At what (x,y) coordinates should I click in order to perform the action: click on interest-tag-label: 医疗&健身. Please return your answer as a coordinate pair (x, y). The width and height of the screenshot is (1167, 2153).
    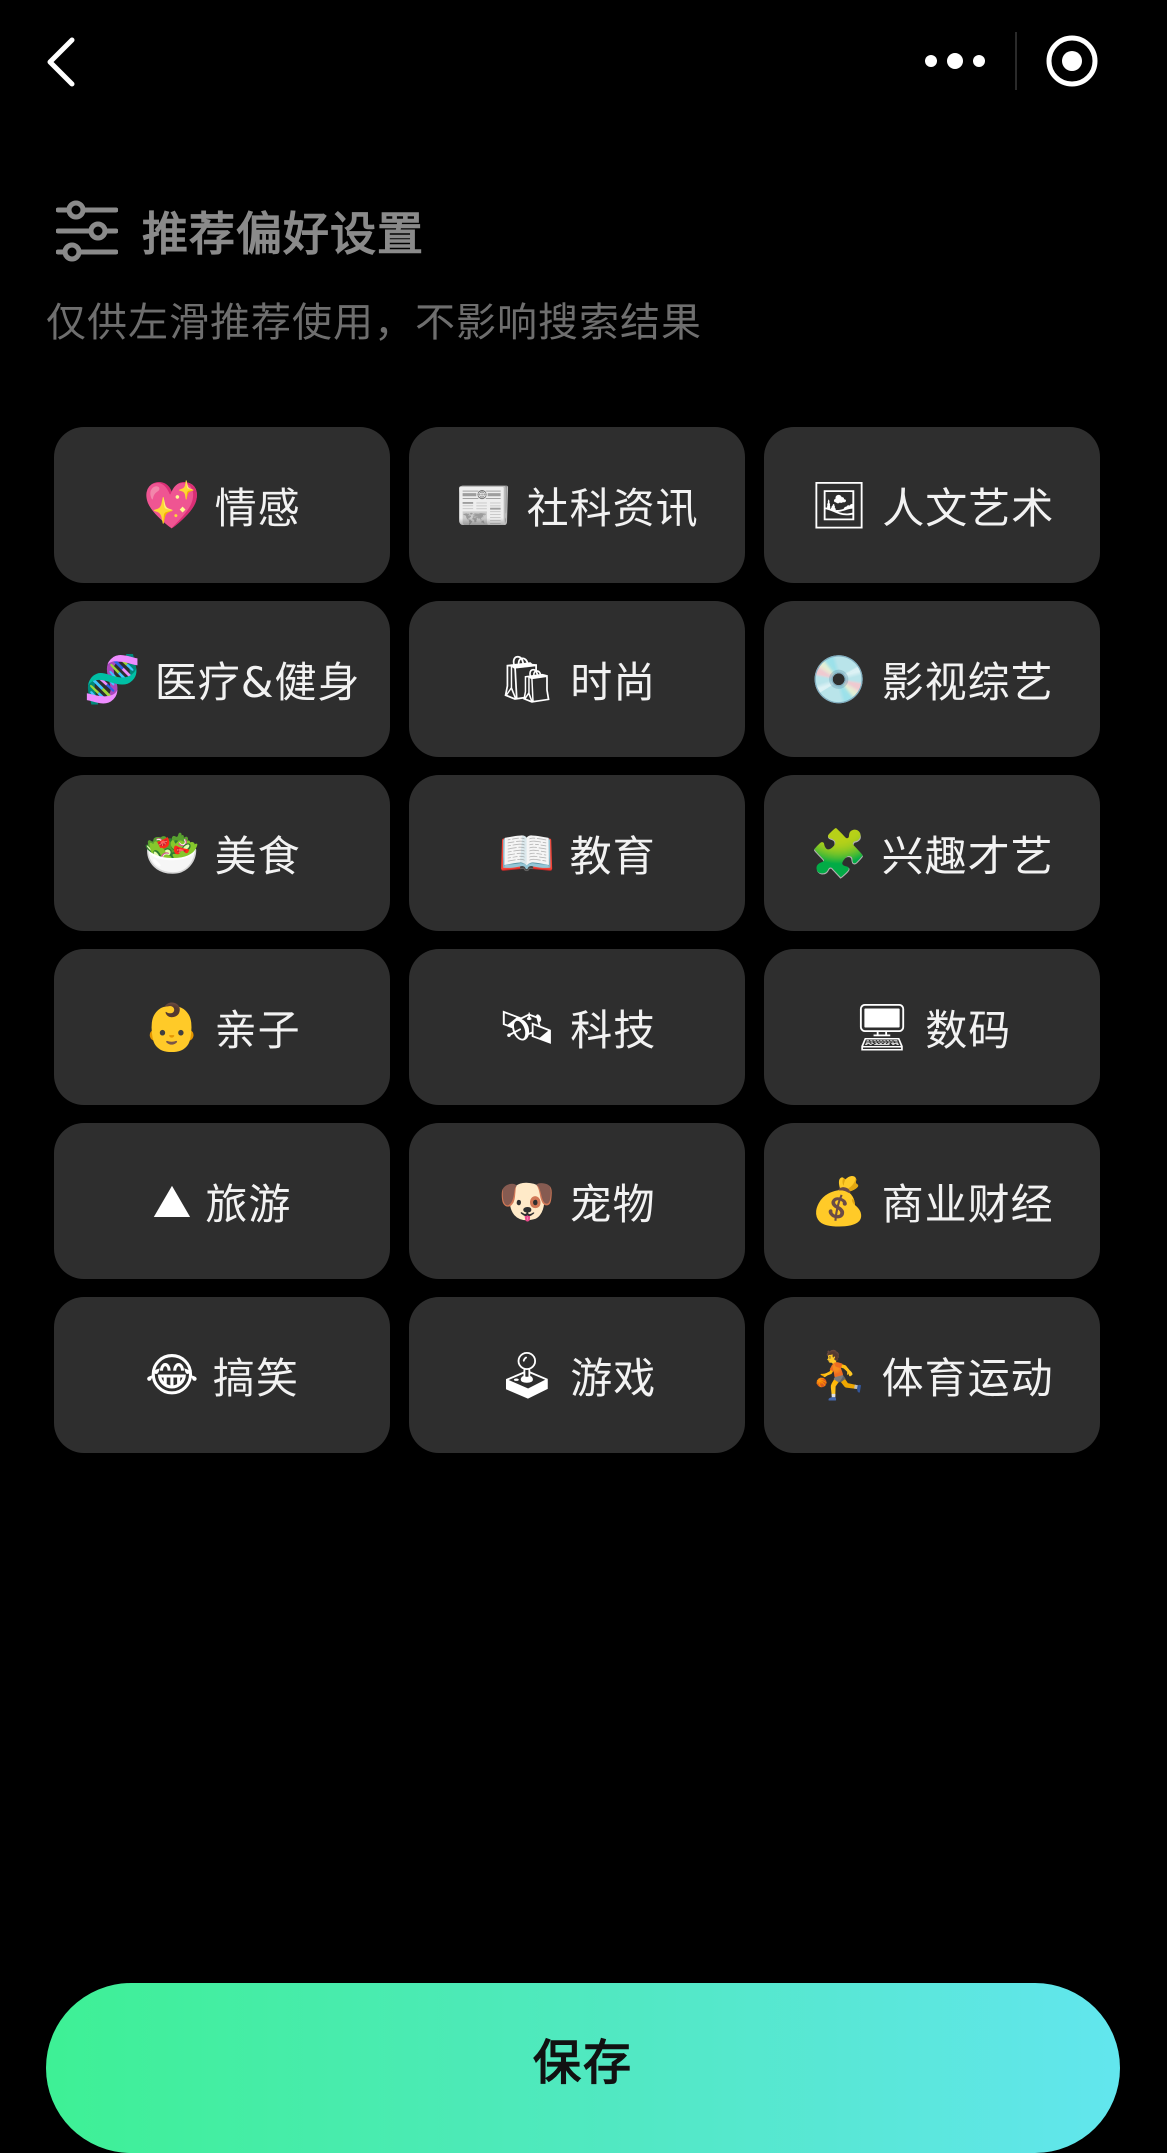
    Looking at the image, I should click on (257, 682).